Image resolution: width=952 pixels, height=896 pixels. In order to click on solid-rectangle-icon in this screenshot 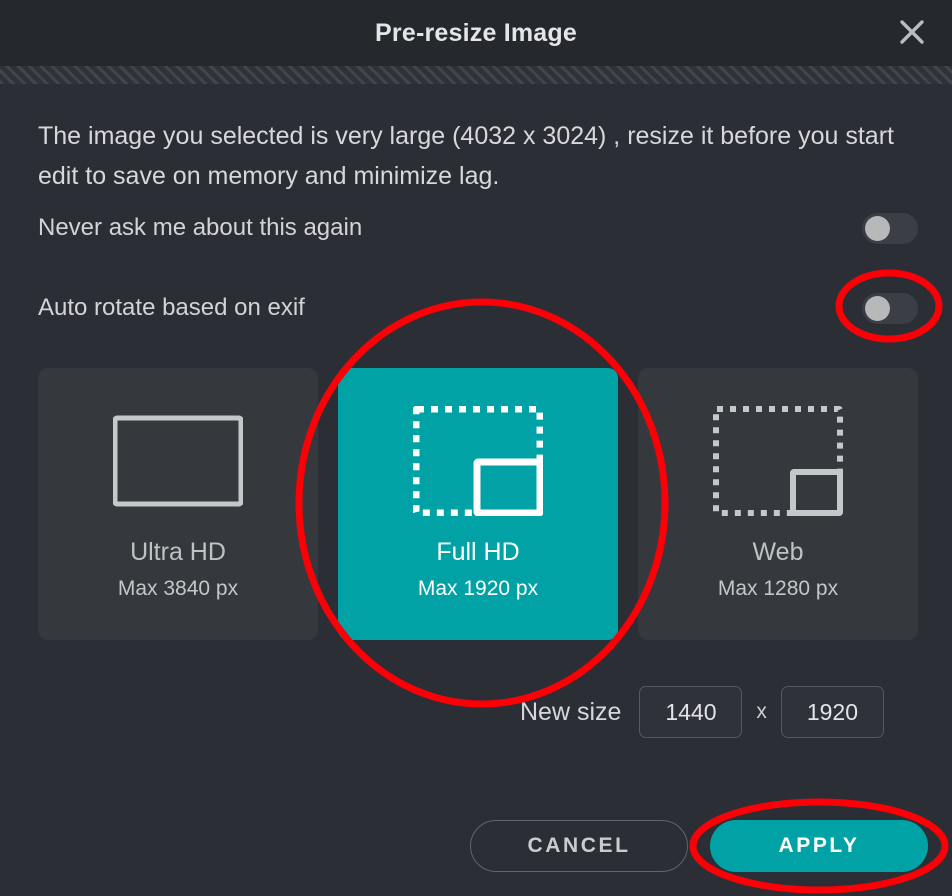, I will do `click(178, 461)`.